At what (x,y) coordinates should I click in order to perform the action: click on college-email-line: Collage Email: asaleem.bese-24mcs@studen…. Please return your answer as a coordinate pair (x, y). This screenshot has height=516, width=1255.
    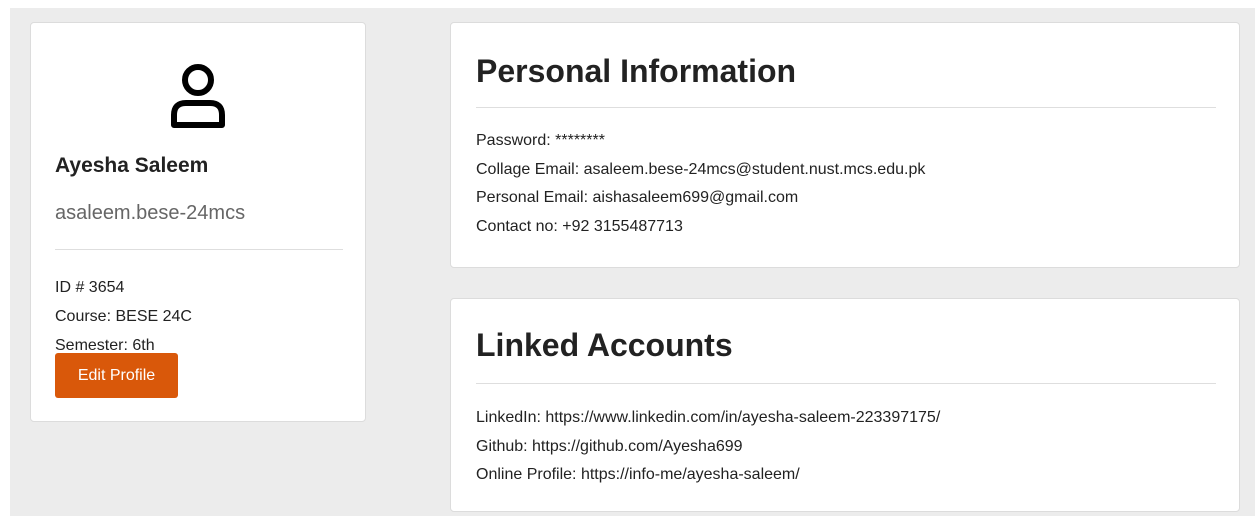
    Looking at the image, I should click on (701, 169).